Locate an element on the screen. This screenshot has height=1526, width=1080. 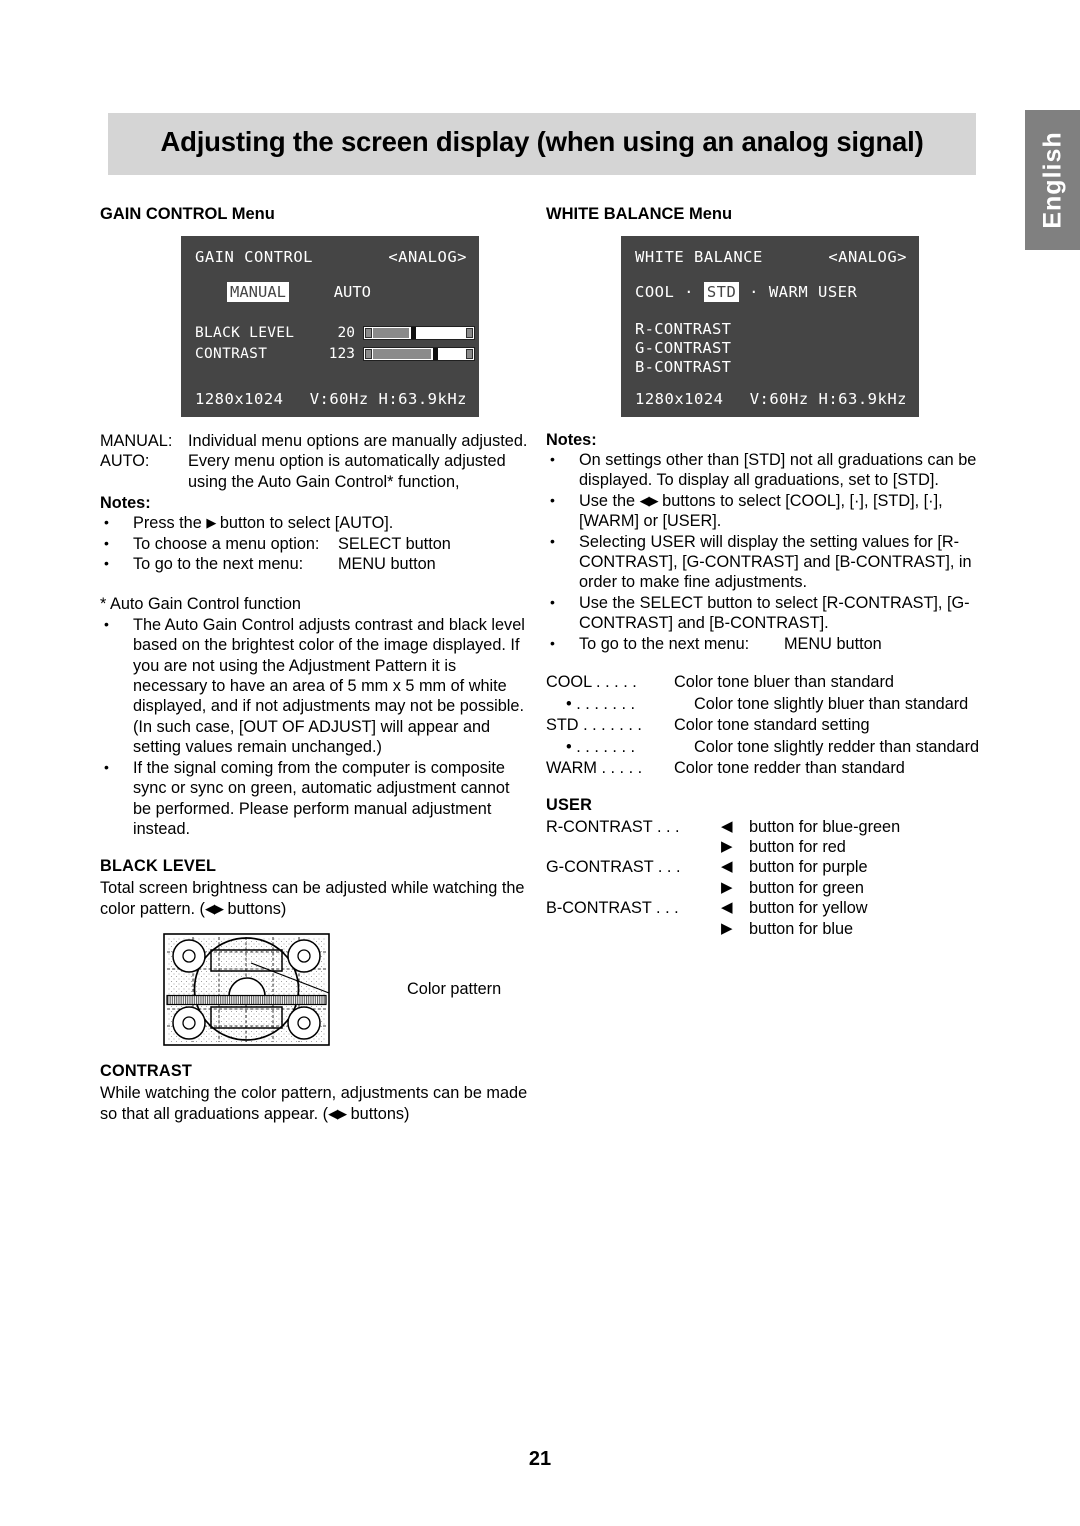
osd-list-item: R-CONTRAST is located at coordinates (683, 329).